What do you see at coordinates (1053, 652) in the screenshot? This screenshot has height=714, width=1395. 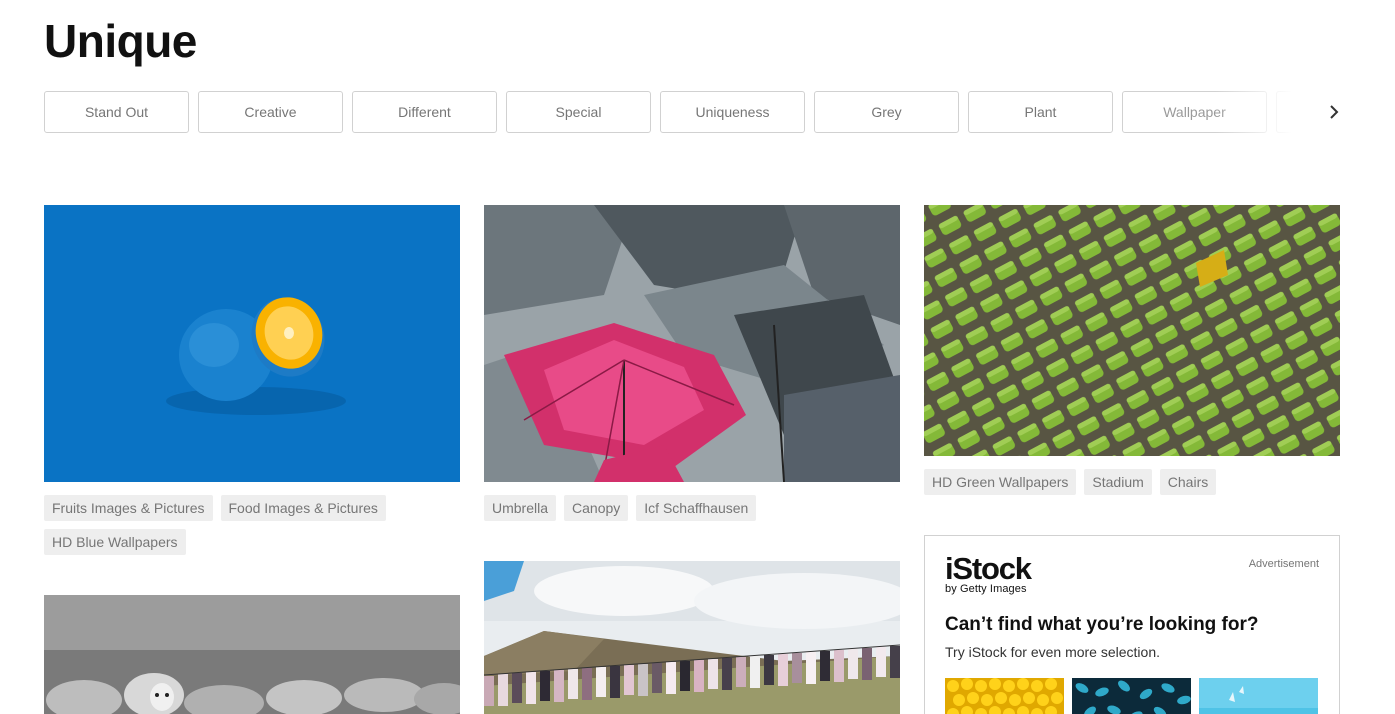 I see `ad-subtext: Try iStock for even more selection.` at bounding box center [1053, 652].